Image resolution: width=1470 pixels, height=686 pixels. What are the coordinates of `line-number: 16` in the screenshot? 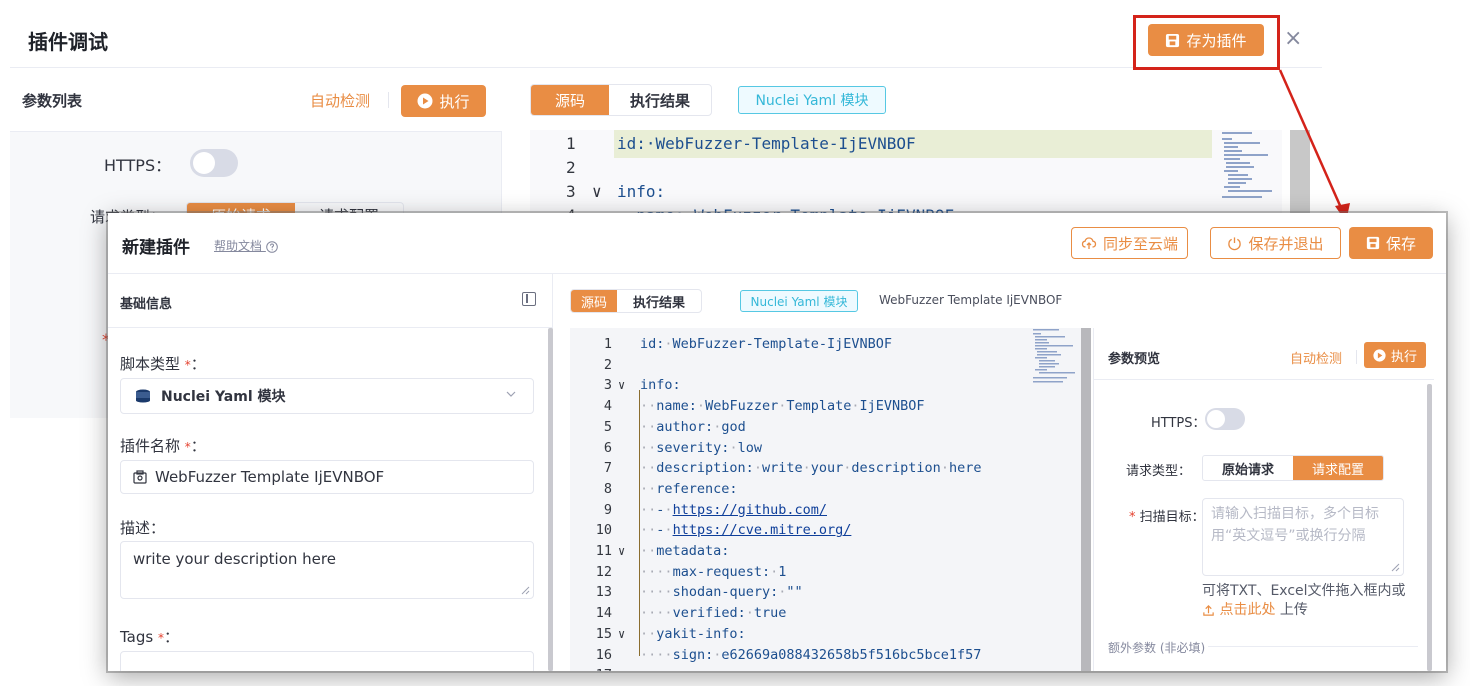 It's located at (603, 654).